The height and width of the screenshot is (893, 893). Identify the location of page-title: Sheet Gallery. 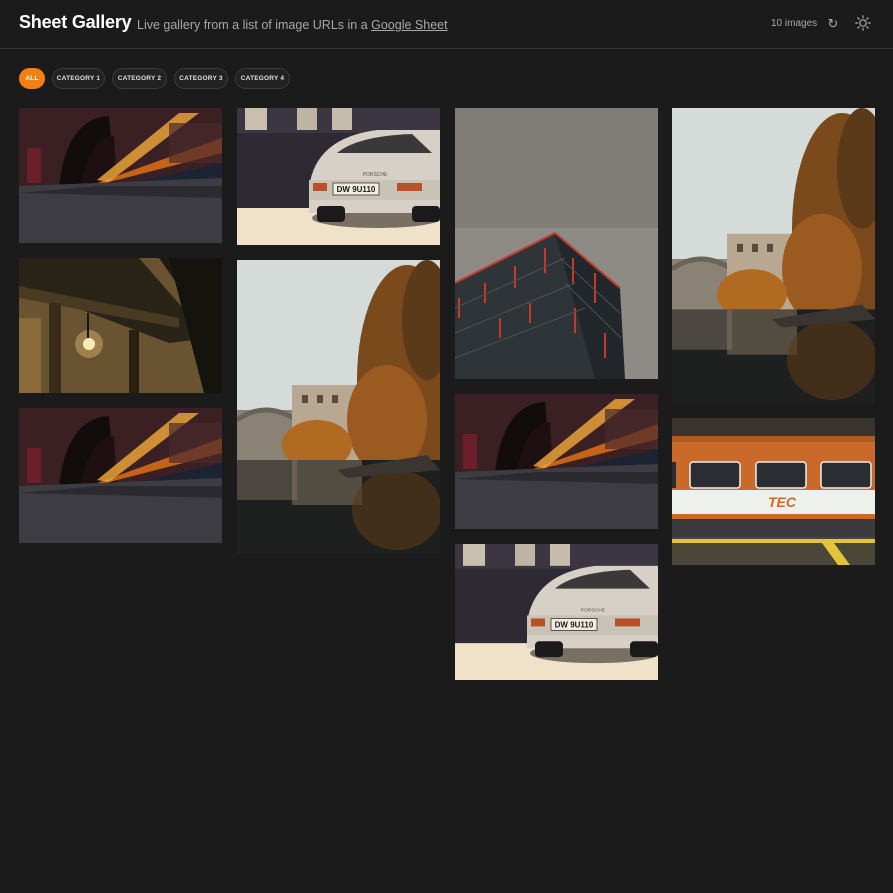
(75, 22).